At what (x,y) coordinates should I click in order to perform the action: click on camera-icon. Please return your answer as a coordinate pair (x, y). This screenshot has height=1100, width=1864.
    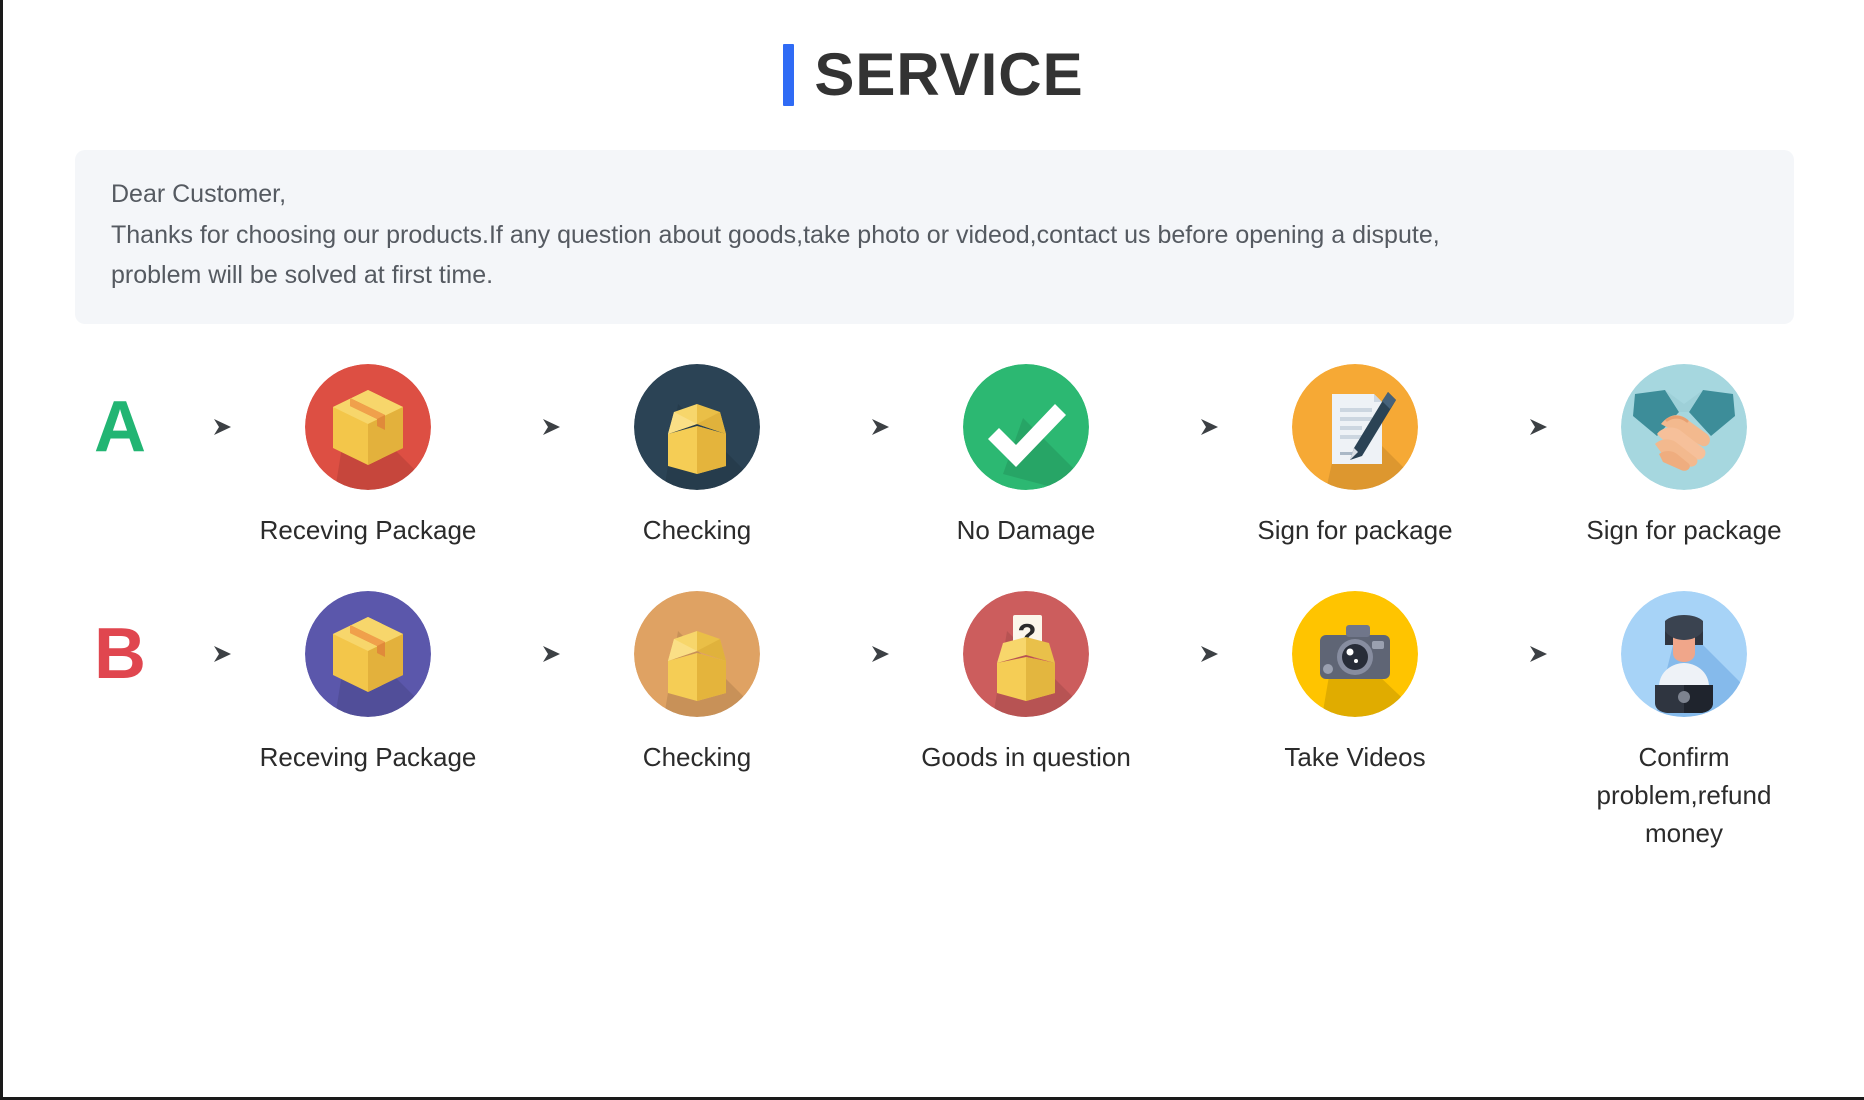
    Looking at the image, I should click on (1355, 654).